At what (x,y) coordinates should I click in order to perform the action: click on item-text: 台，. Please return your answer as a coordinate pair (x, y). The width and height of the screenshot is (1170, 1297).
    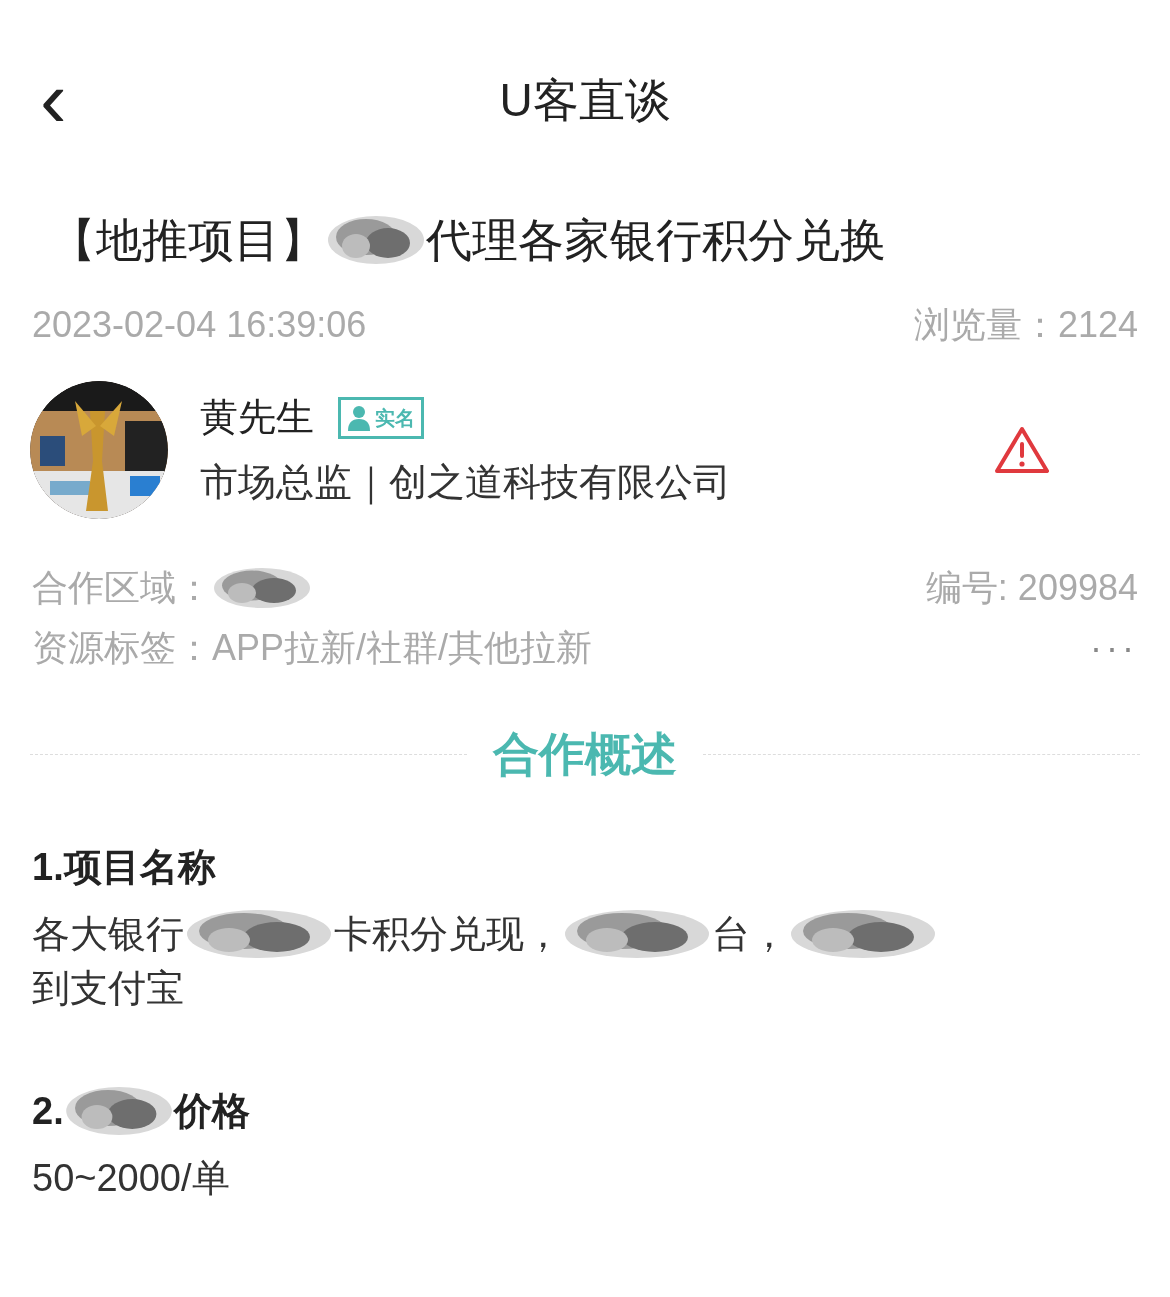
    Looking at the image, I should click on (750, 934).